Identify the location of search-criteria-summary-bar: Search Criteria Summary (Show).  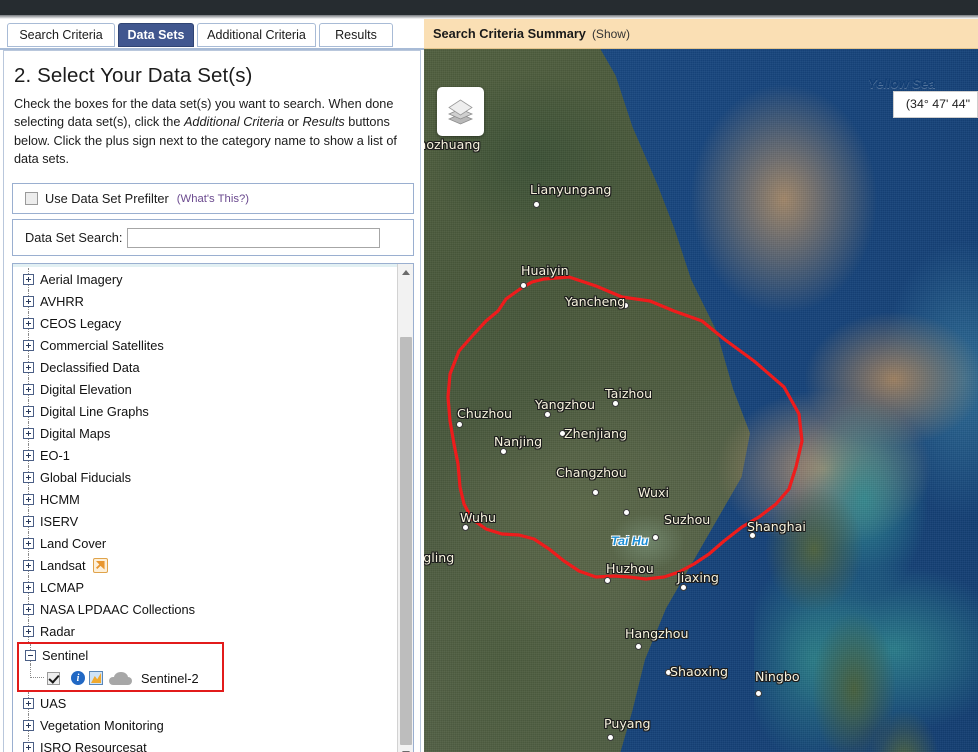
(701, 34).